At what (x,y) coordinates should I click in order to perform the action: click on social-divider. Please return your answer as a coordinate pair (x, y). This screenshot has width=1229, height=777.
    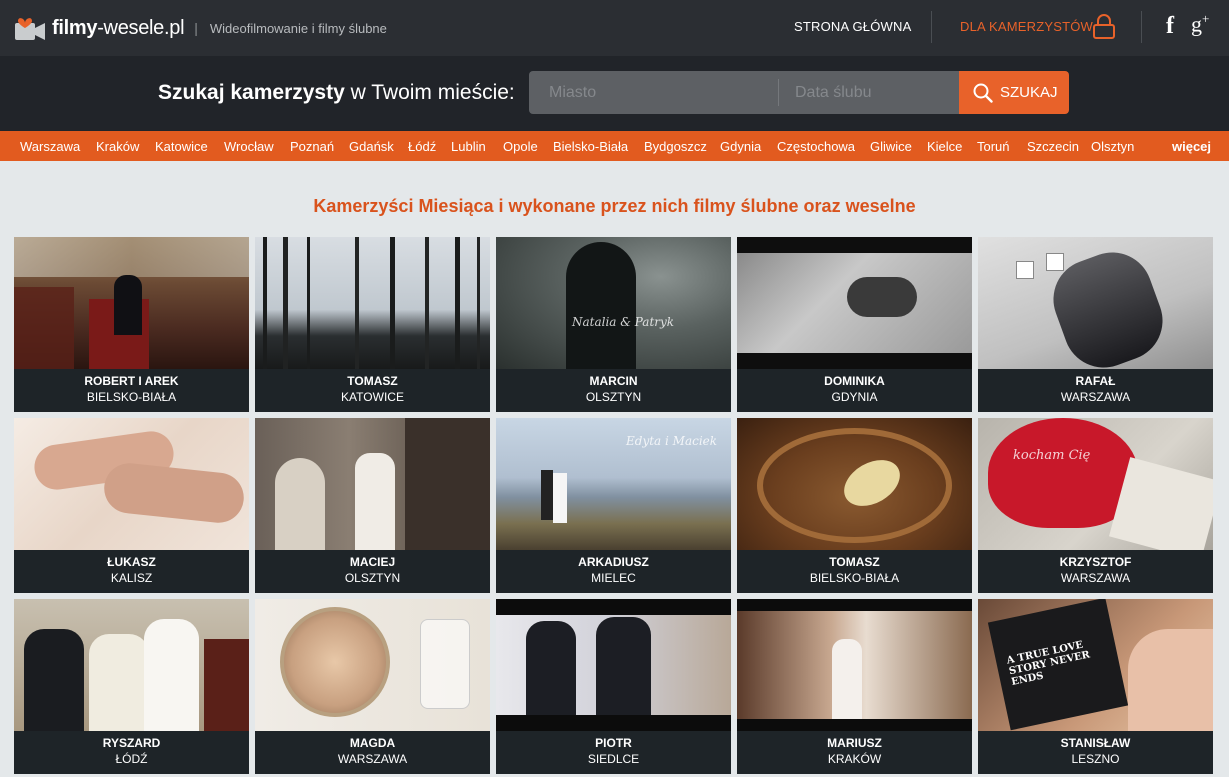
    Looking at the image, I should click on (1141, 27).